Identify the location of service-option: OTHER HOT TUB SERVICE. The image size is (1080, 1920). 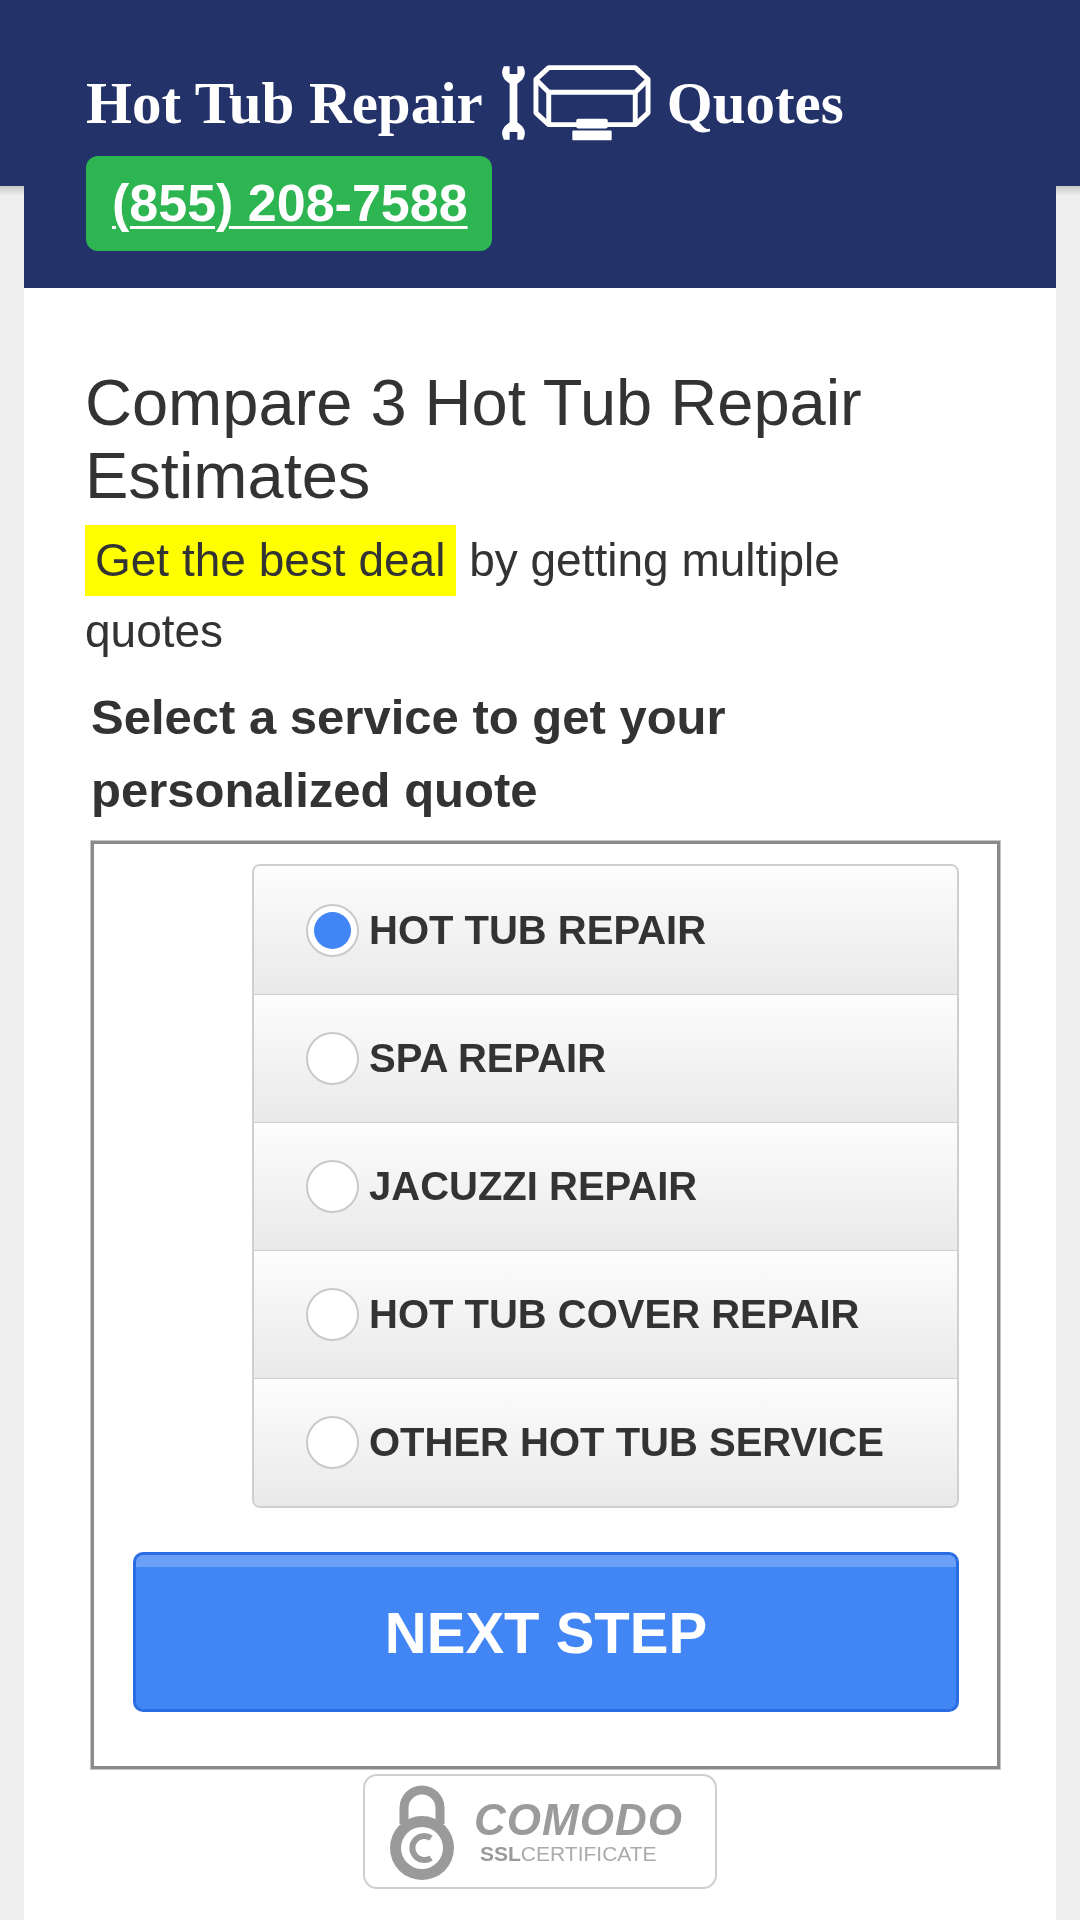
(605, 1442).